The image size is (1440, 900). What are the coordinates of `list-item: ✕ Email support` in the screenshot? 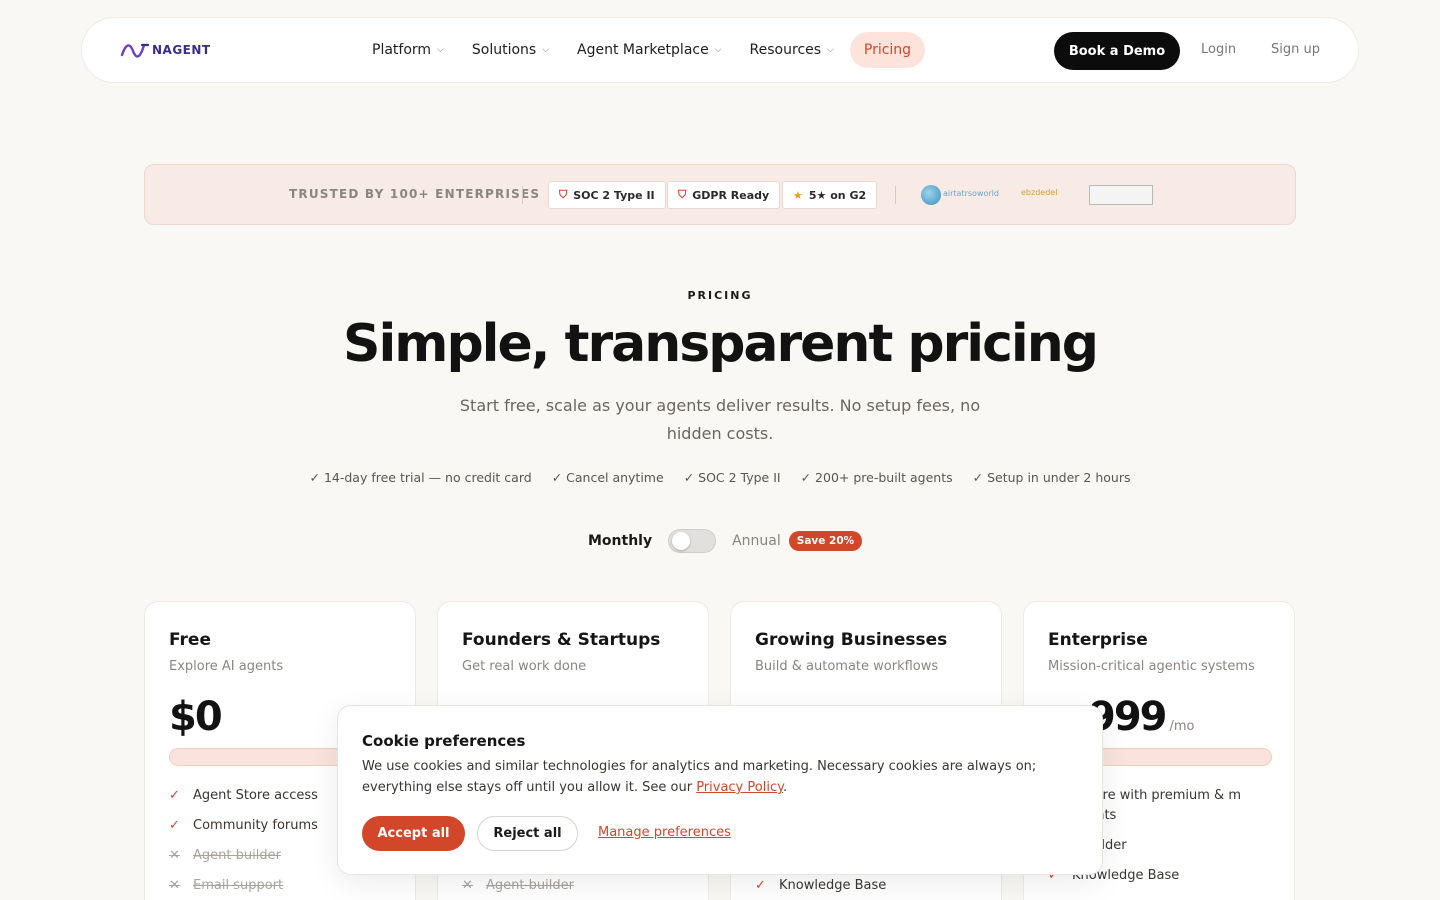 It's located at (281, 886).